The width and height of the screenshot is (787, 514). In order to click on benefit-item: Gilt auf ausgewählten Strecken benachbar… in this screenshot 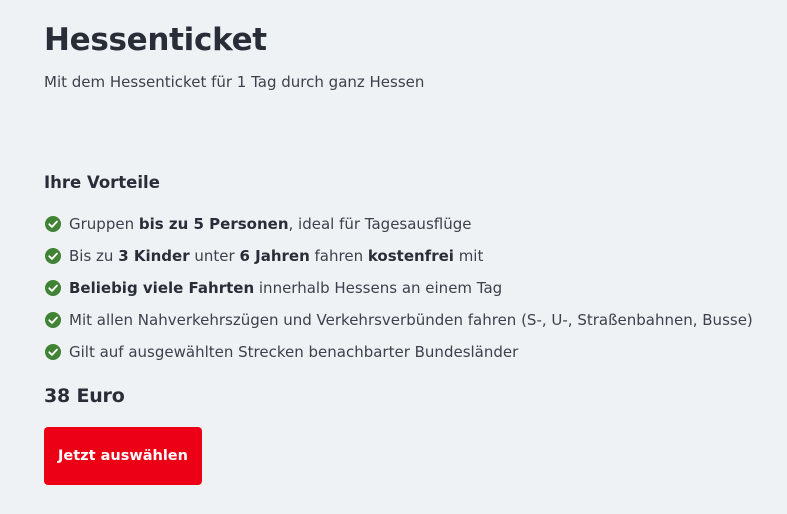, I will do `click(409, 352)`.